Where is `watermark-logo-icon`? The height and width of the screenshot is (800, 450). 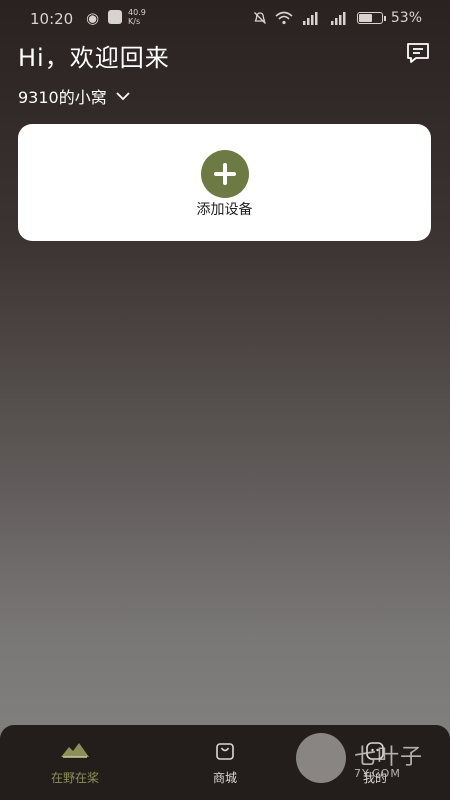 watermark-logo-icon is located at coordinates (321, 758).